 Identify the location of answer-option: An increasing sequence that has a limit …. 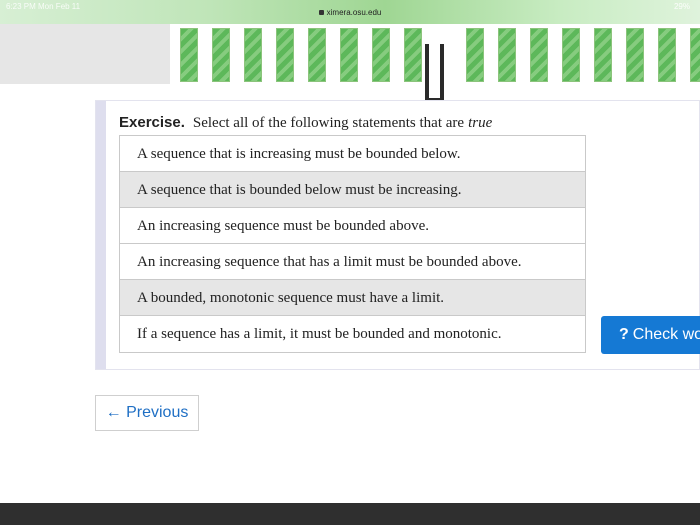
(352, 262).